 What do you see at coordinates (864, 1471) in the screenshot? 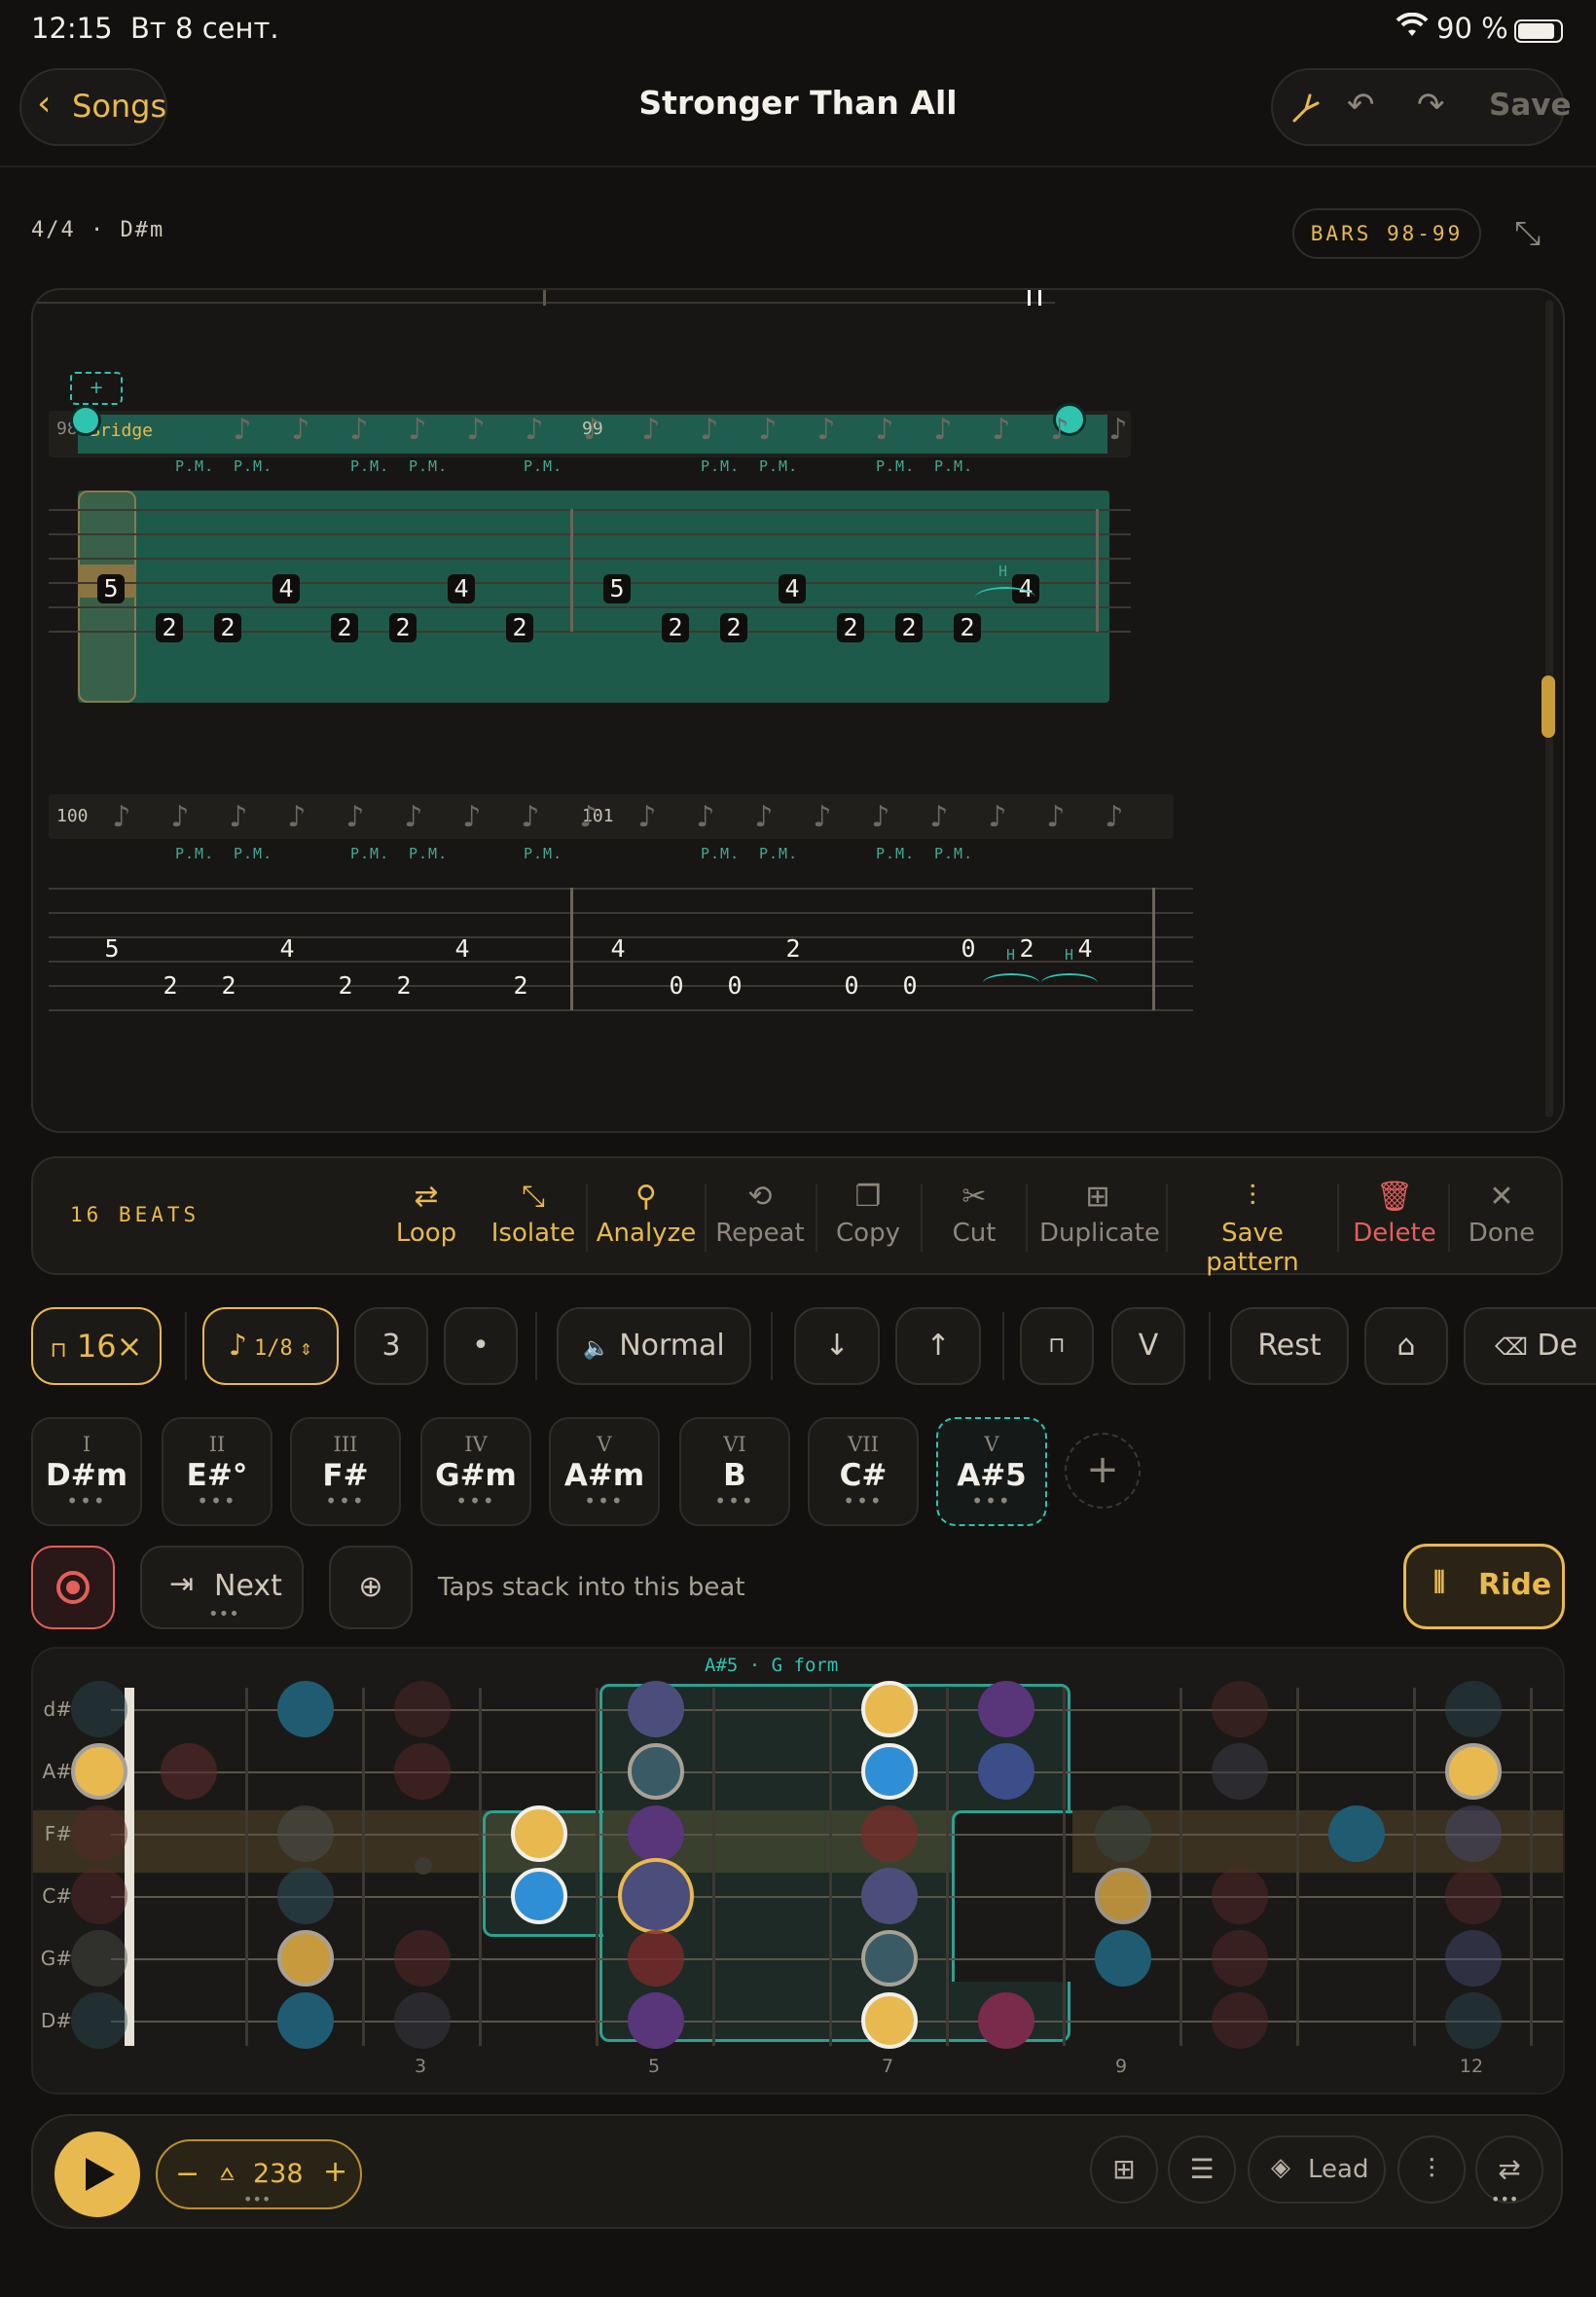
I see `chord-button-C#: VII C# •••` at bounding box center [864, 1471].